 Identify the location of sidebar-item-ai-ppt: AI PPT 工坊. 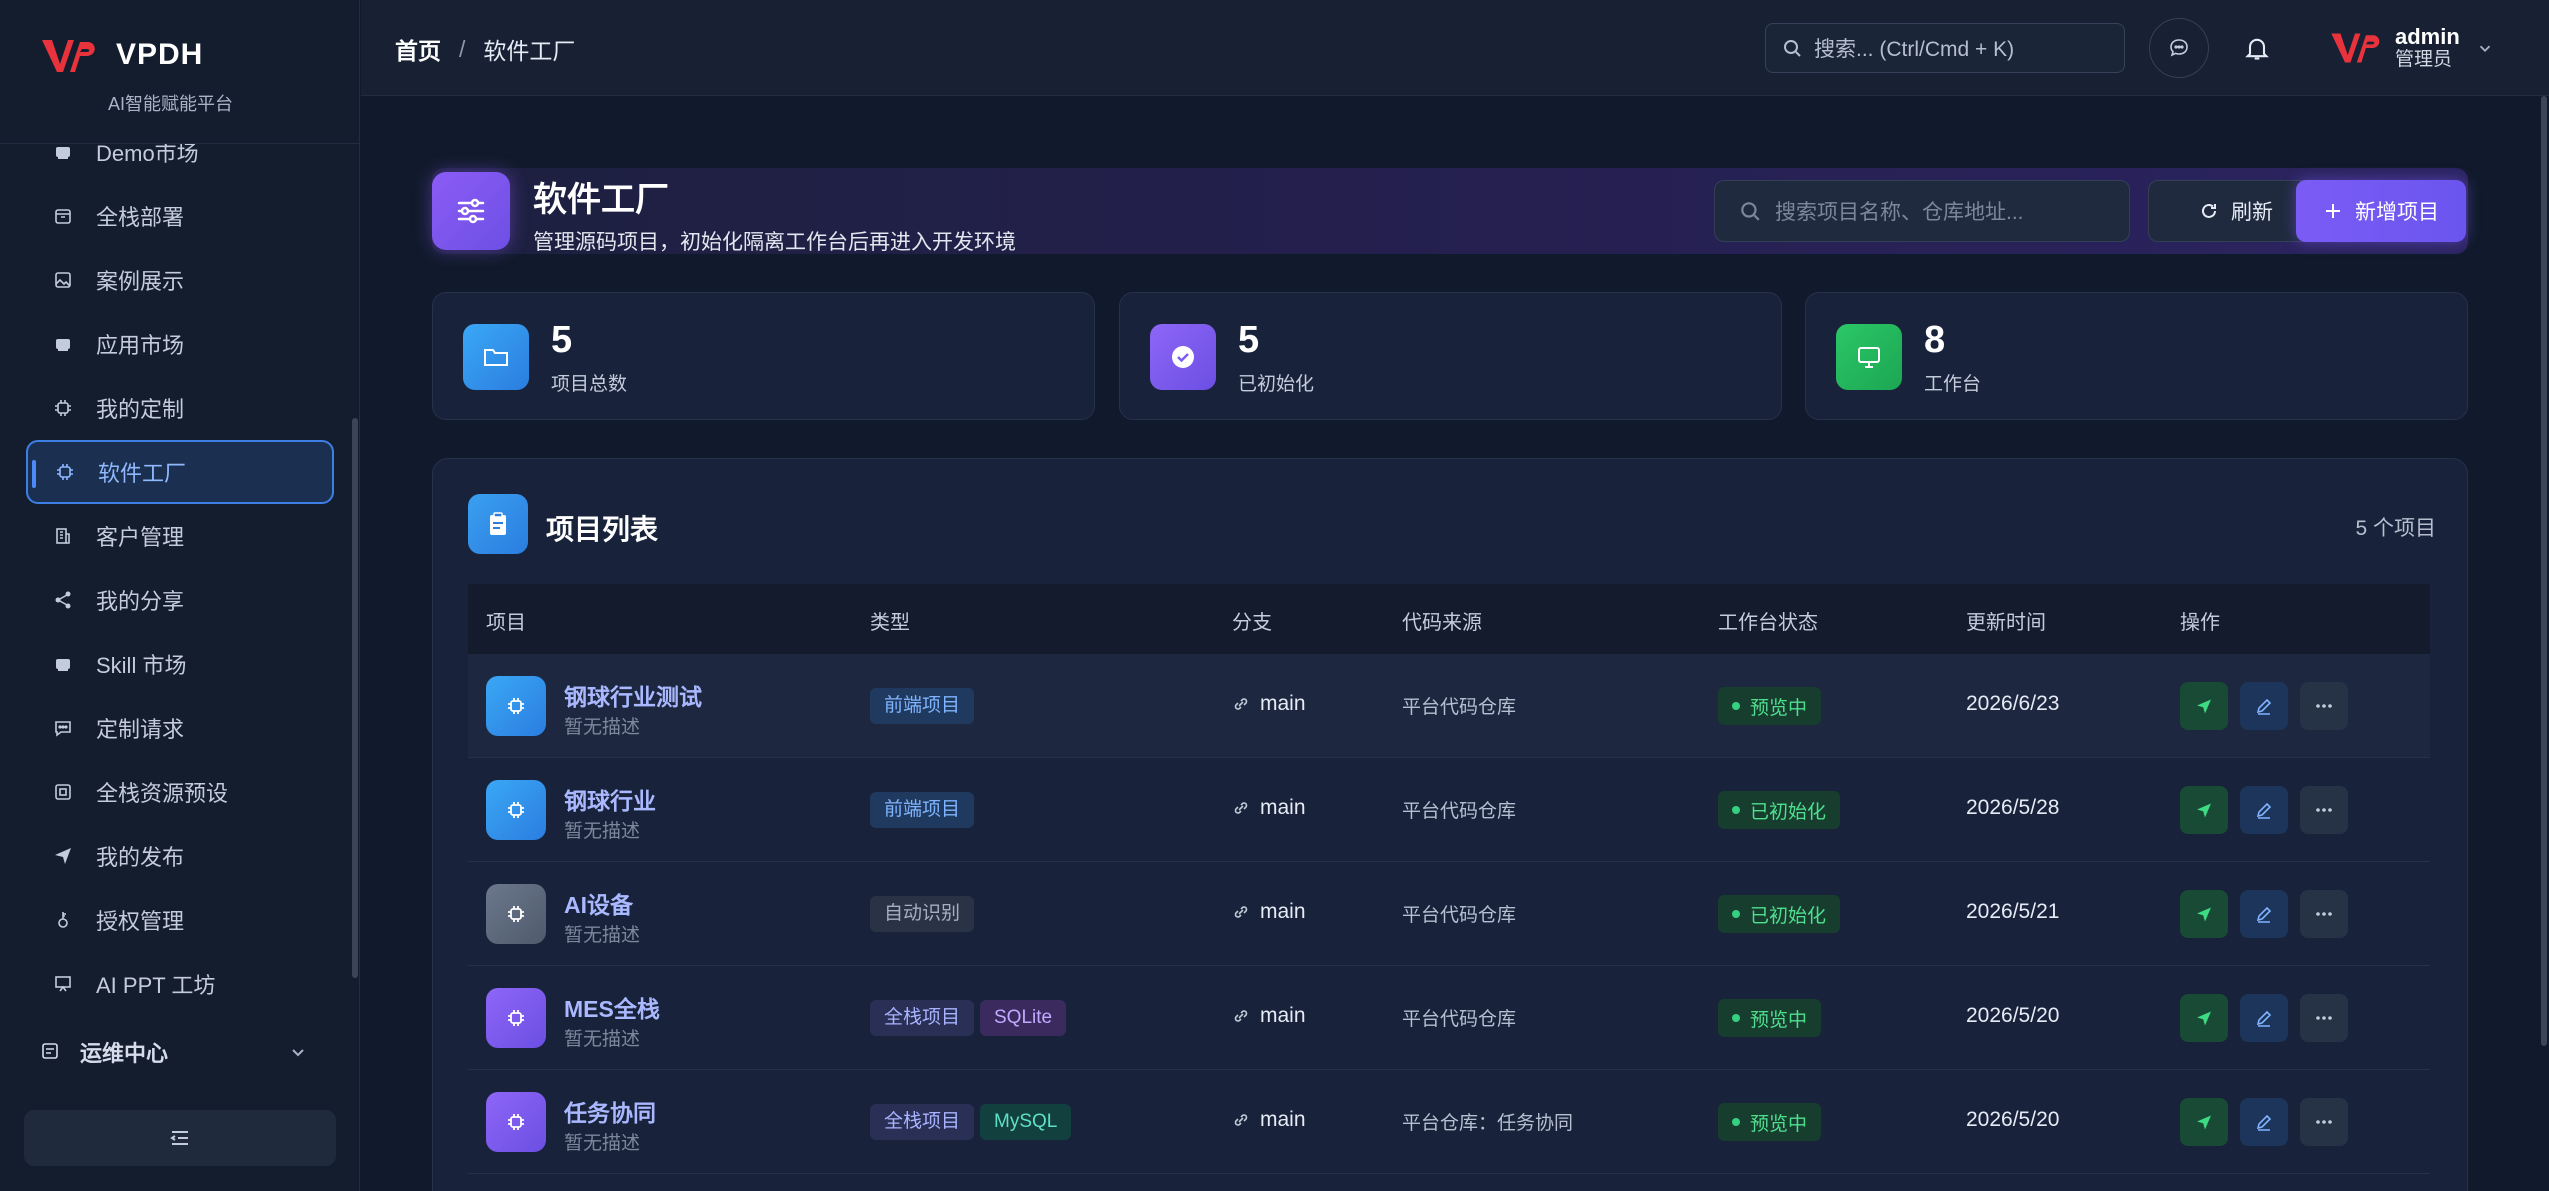
(180, 984).